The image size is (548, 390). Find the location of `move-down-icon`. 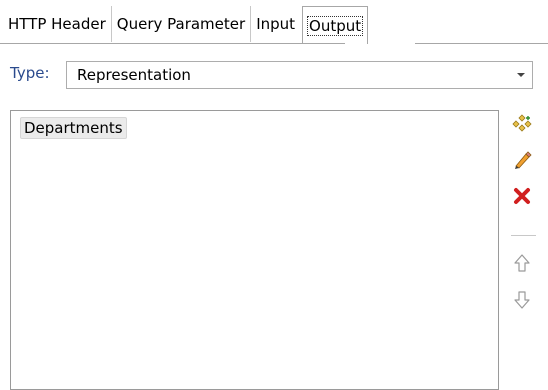

move-down-icon is located at coordinates (522, 300).